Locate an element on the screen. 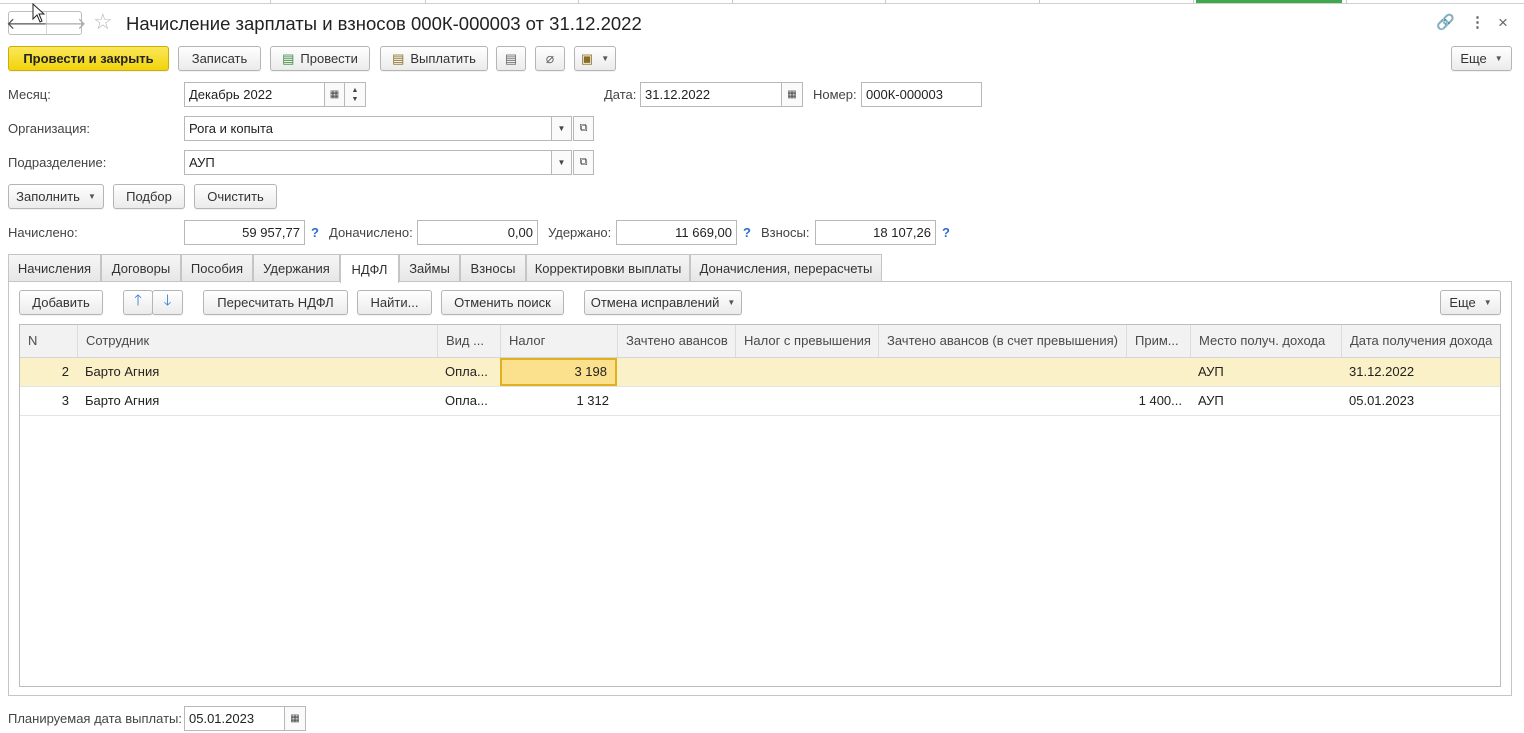 The image size is (1524, 733). column-header-tax: Налог is located at coordinates (558, 341).